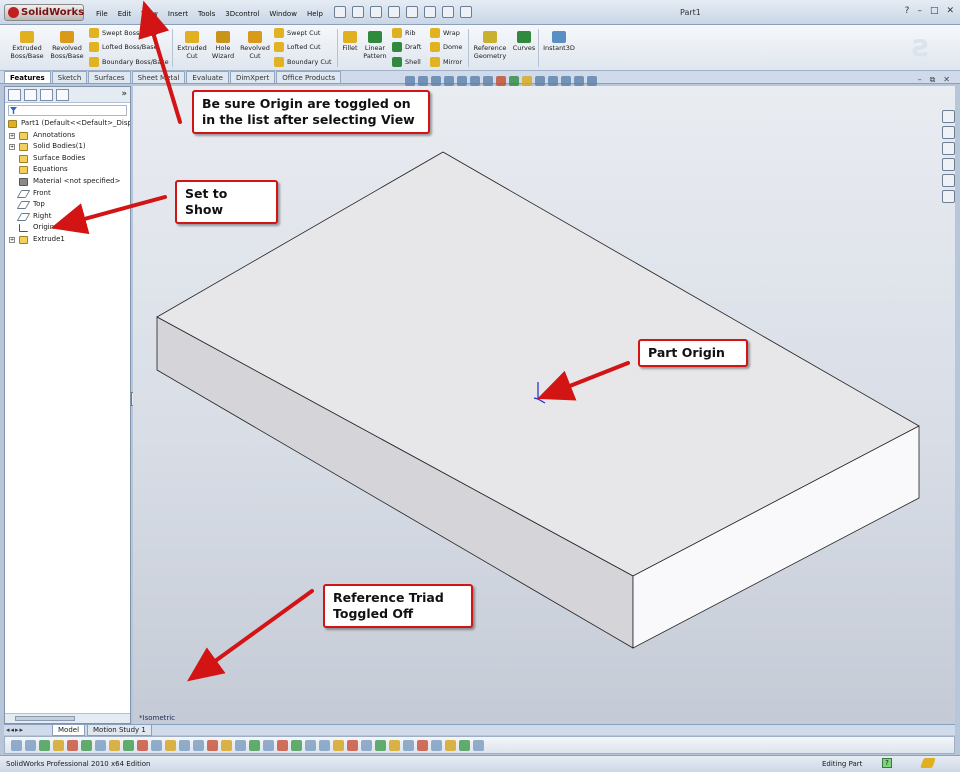 The image size is (960, 772). Describe the element at coordinates (192, 44) in the screenshot. I see `extruded-cut-button: Extruded Cut` at that location.